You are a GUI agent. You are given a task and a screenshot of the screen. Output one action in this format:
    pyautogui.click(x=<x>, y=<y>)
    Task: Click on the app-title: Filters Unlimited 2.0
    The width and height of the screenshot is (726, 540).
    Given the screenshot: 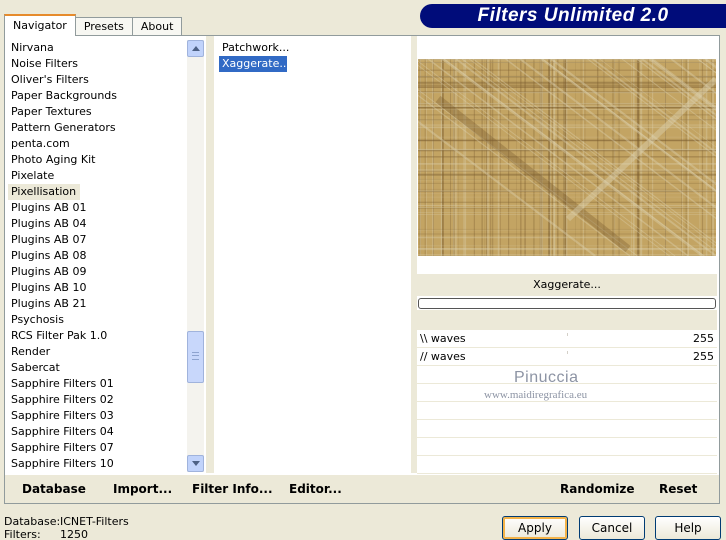 What is the action you would take?
    pyautogui.click(x=573, y=15)
    